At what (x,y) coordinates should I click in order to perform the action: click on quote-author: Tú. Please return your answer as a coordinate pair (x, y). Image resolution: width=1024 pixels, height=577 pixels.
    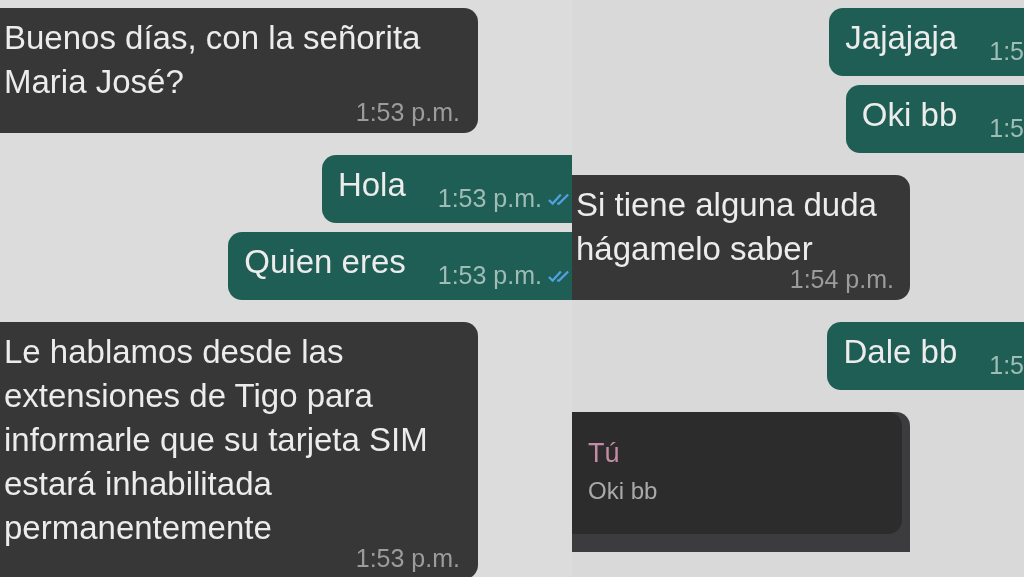
    Looking at the image, I should click on (604, 453).